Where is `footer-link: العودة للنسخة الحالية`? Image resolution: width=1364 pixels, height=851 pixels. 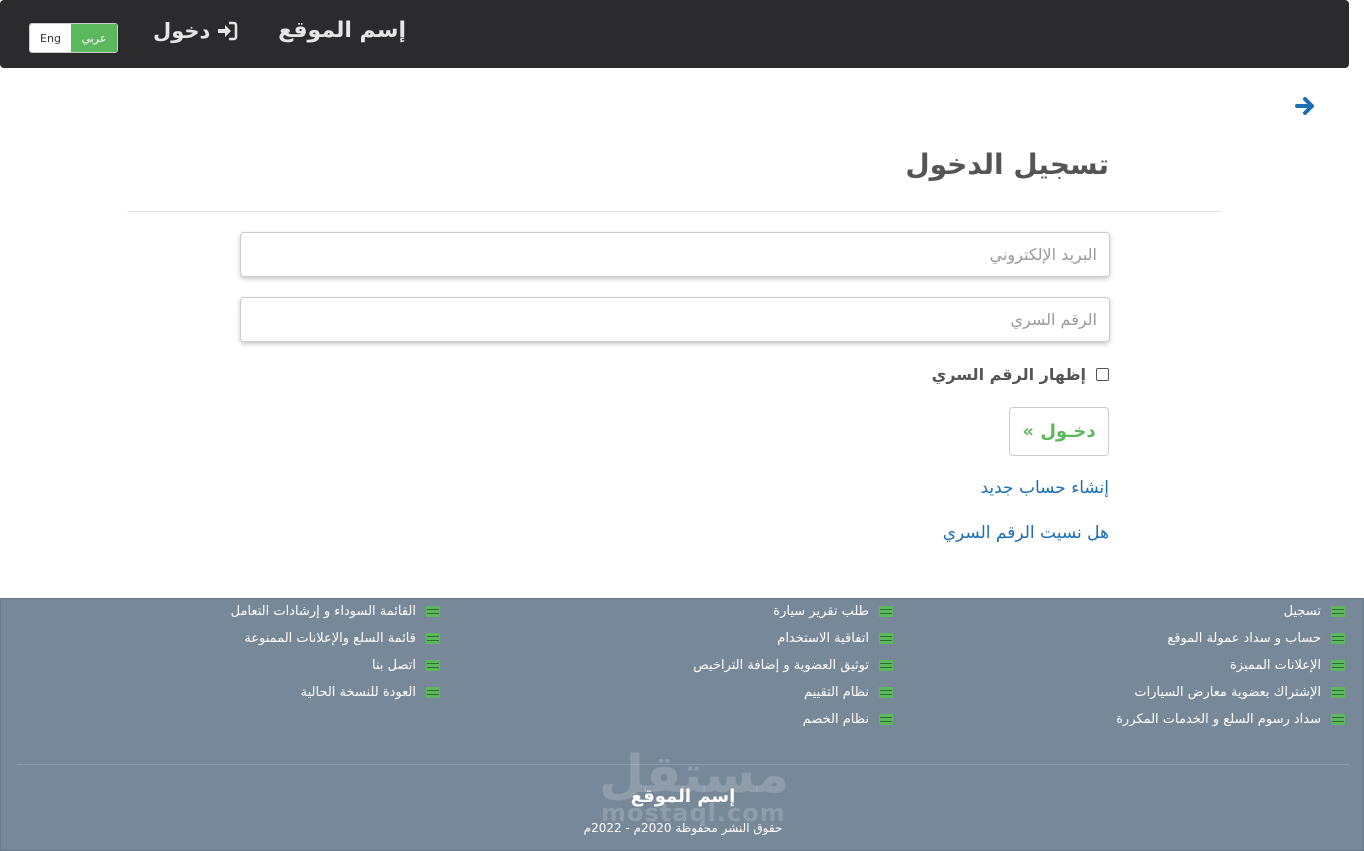
footer-link: العودة للنسخة الحالية is located at coordinates (370, 692).